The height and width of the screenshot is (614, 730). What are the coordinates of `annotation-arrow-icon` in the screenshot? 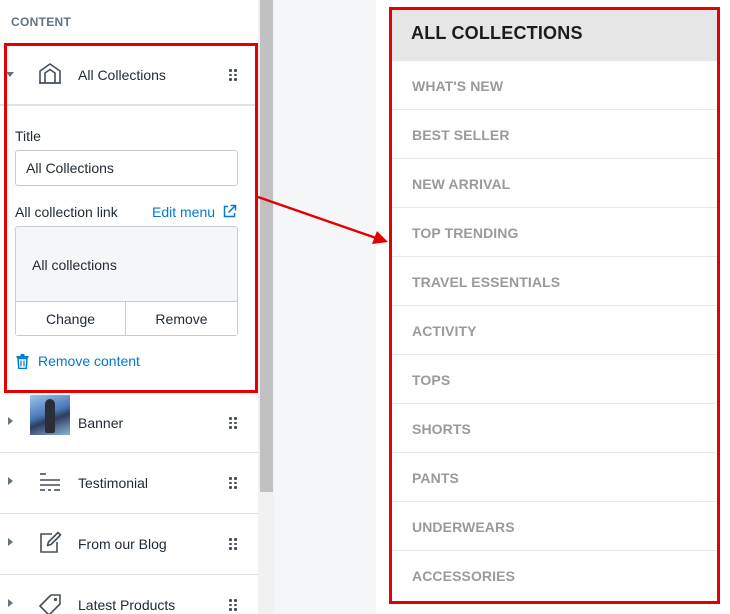 It's located at (322, 219).